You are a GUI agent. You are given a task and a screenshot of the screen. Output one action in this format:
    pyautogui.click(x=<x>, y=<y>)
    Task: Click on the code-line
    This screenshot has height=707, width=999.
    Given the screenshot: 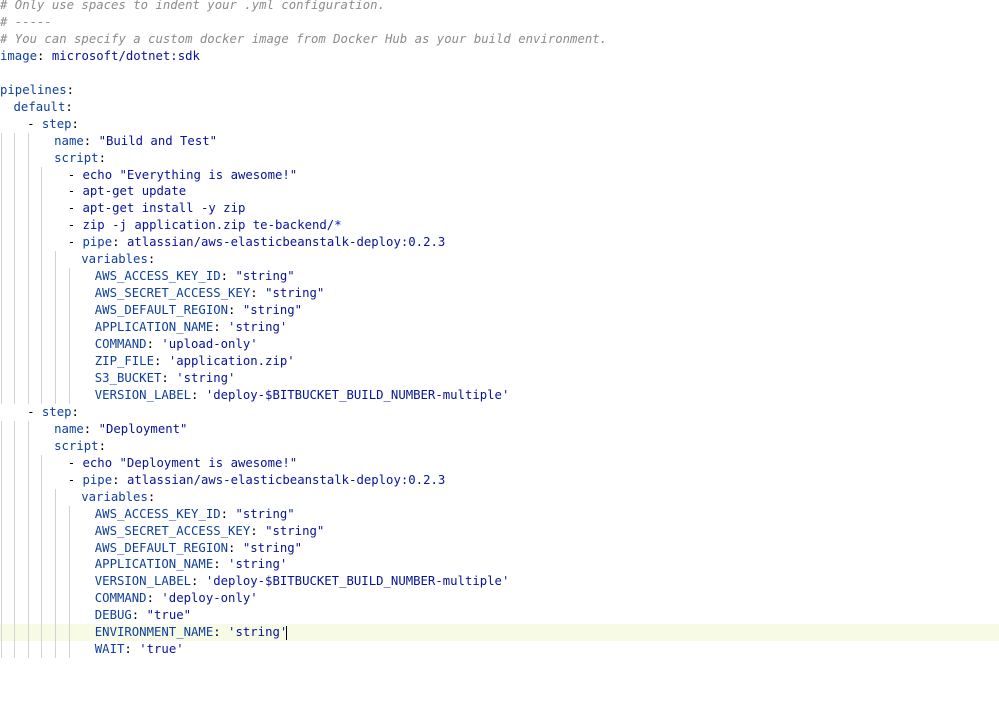 What is the action you would take?
    pyautogui.click(x=499, y=73)
    